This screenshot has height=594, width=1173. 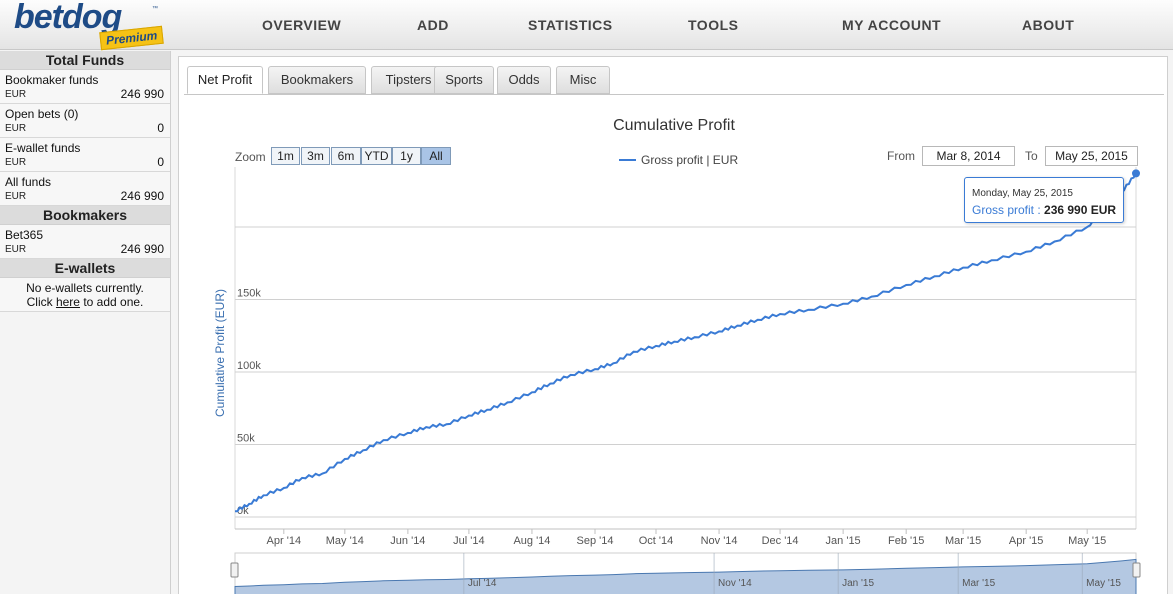 What do you see at coordinates (1136, 570) in the screenshot?
I see `navigator-right-handle` at bounding box center [1136, 570].